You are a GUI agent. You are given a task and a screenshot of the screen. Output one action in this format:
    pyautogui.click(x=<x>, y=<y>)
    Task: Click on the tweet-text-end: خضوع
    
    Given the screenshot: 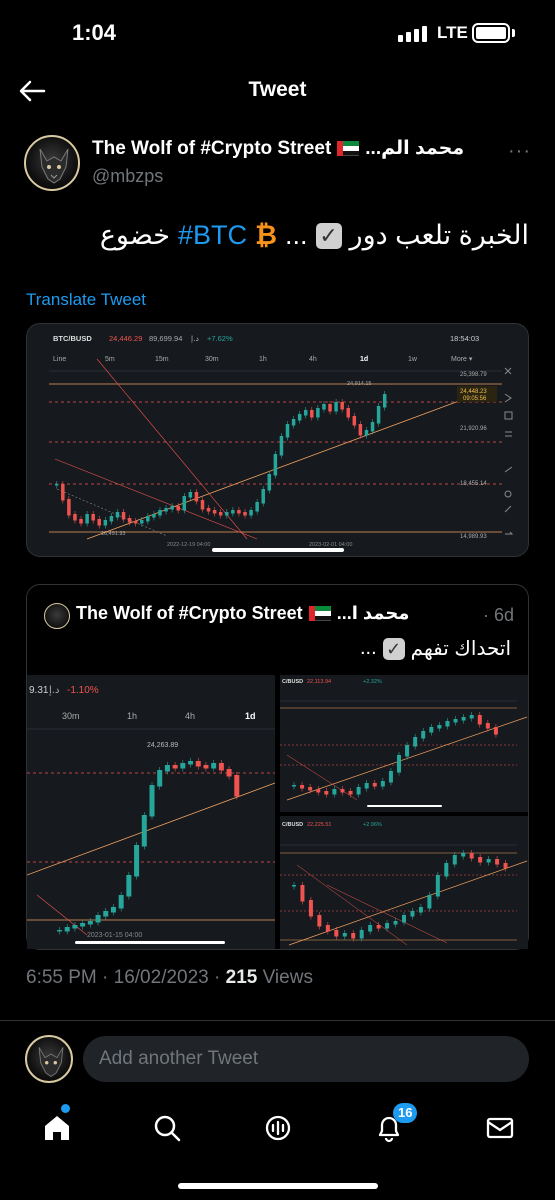 What is the action you would take?
    pyautogui.click(x=134, y=235)
    